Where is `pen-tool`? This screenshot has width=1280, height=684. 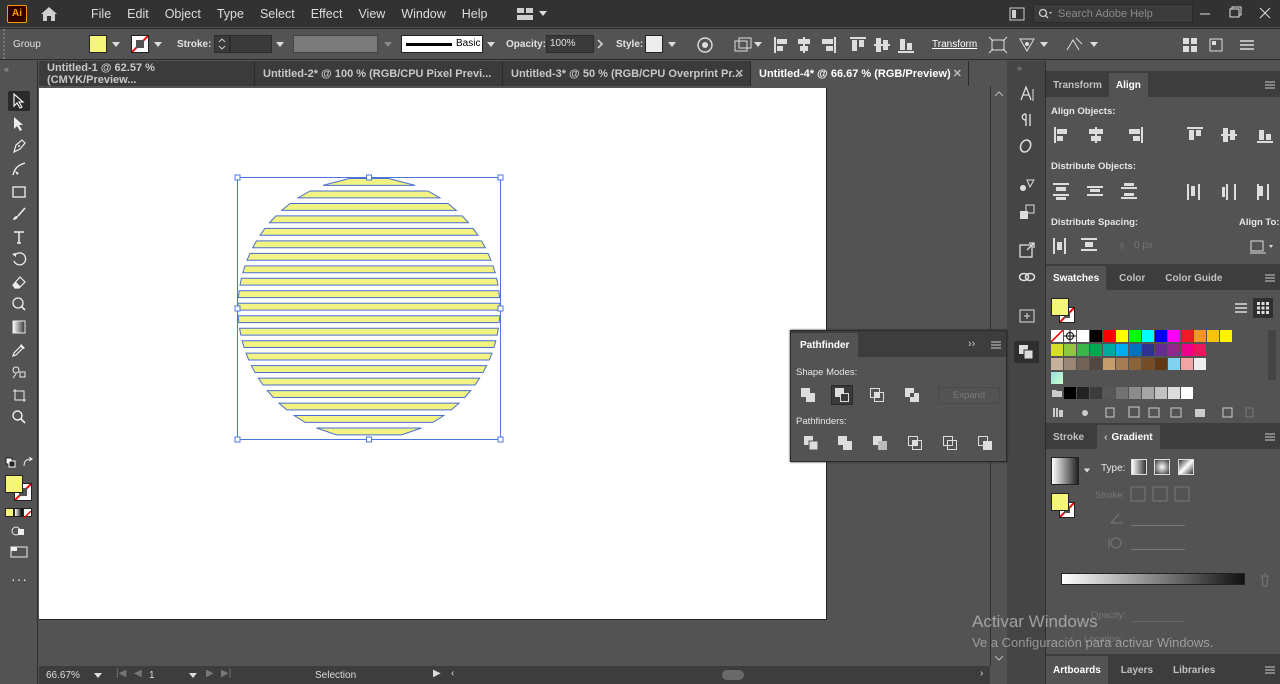
pen-tool is located at coordinates (19, 146).